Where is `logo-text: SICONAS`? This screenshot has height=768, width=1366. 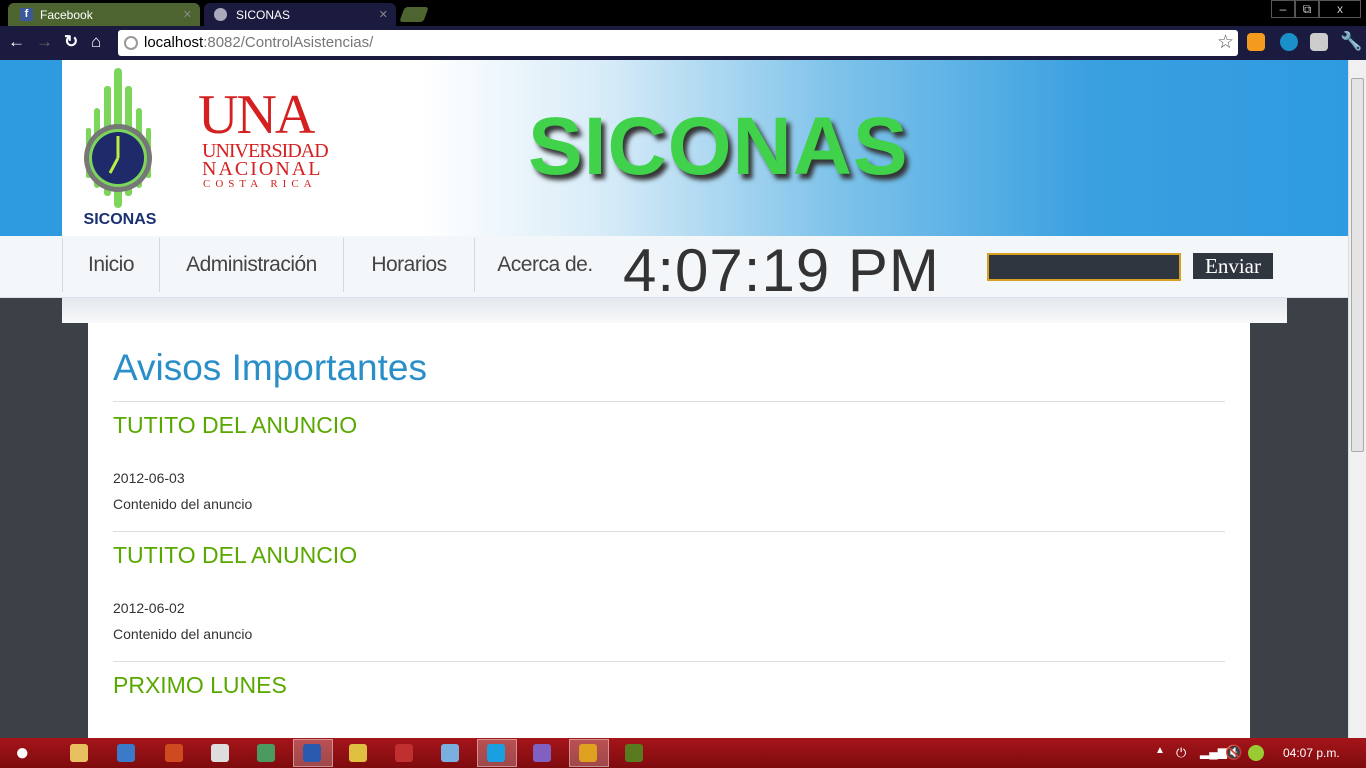 logo-text: SICONAS is located at coordinates (120, 219).